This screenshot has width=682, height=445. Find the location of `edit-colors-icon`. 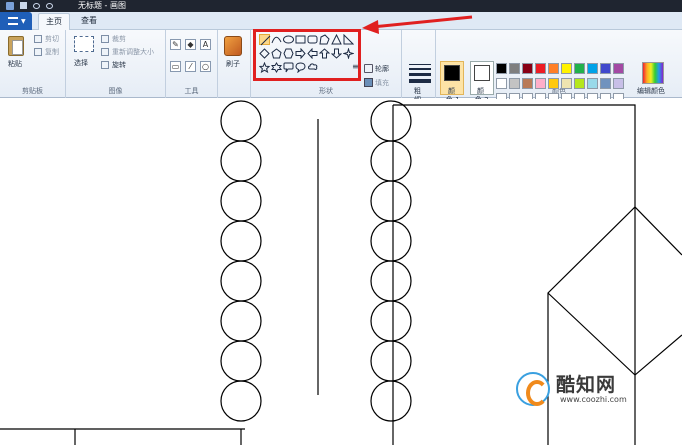

edit-colors-icon is located at coordinates (653, 73).